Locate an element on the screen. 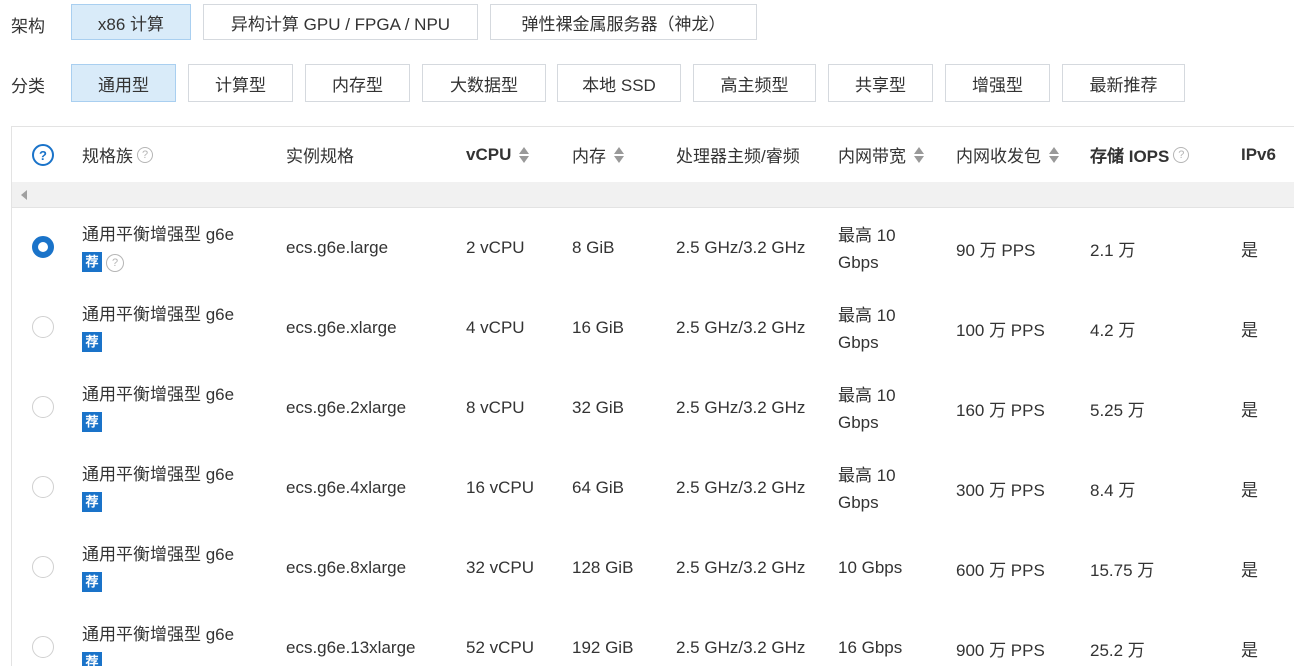 The height and width of the screenshot is (666, 1294). header-family: 规格族 ? is located at coordinates (117, 154).